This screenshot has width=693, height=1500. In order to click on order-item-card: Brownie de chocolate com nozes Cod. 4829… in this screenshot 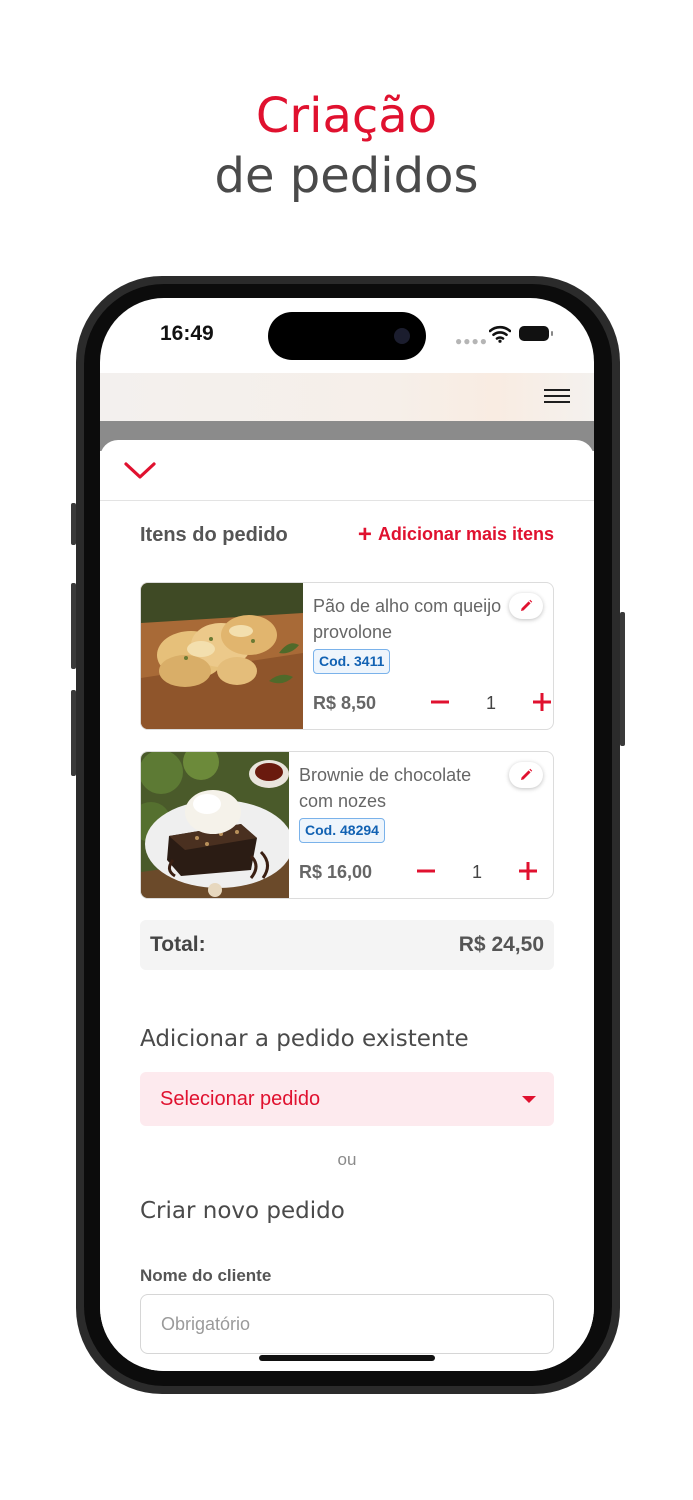, I will do `click(347, 825)`.